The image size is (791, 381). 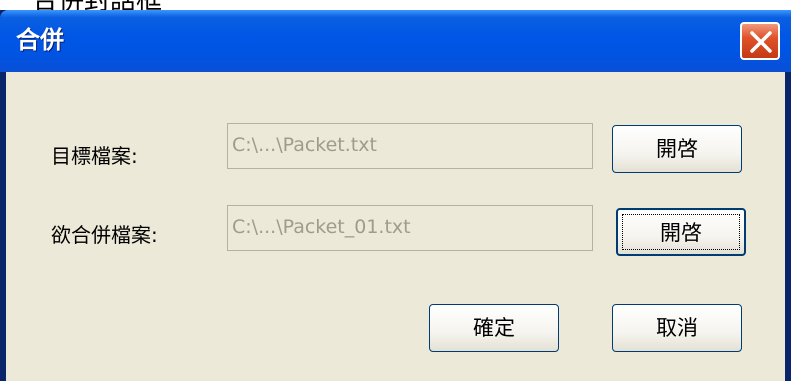 I want to click on open-target-file-button: 開啓, so click(x=677, y=149).